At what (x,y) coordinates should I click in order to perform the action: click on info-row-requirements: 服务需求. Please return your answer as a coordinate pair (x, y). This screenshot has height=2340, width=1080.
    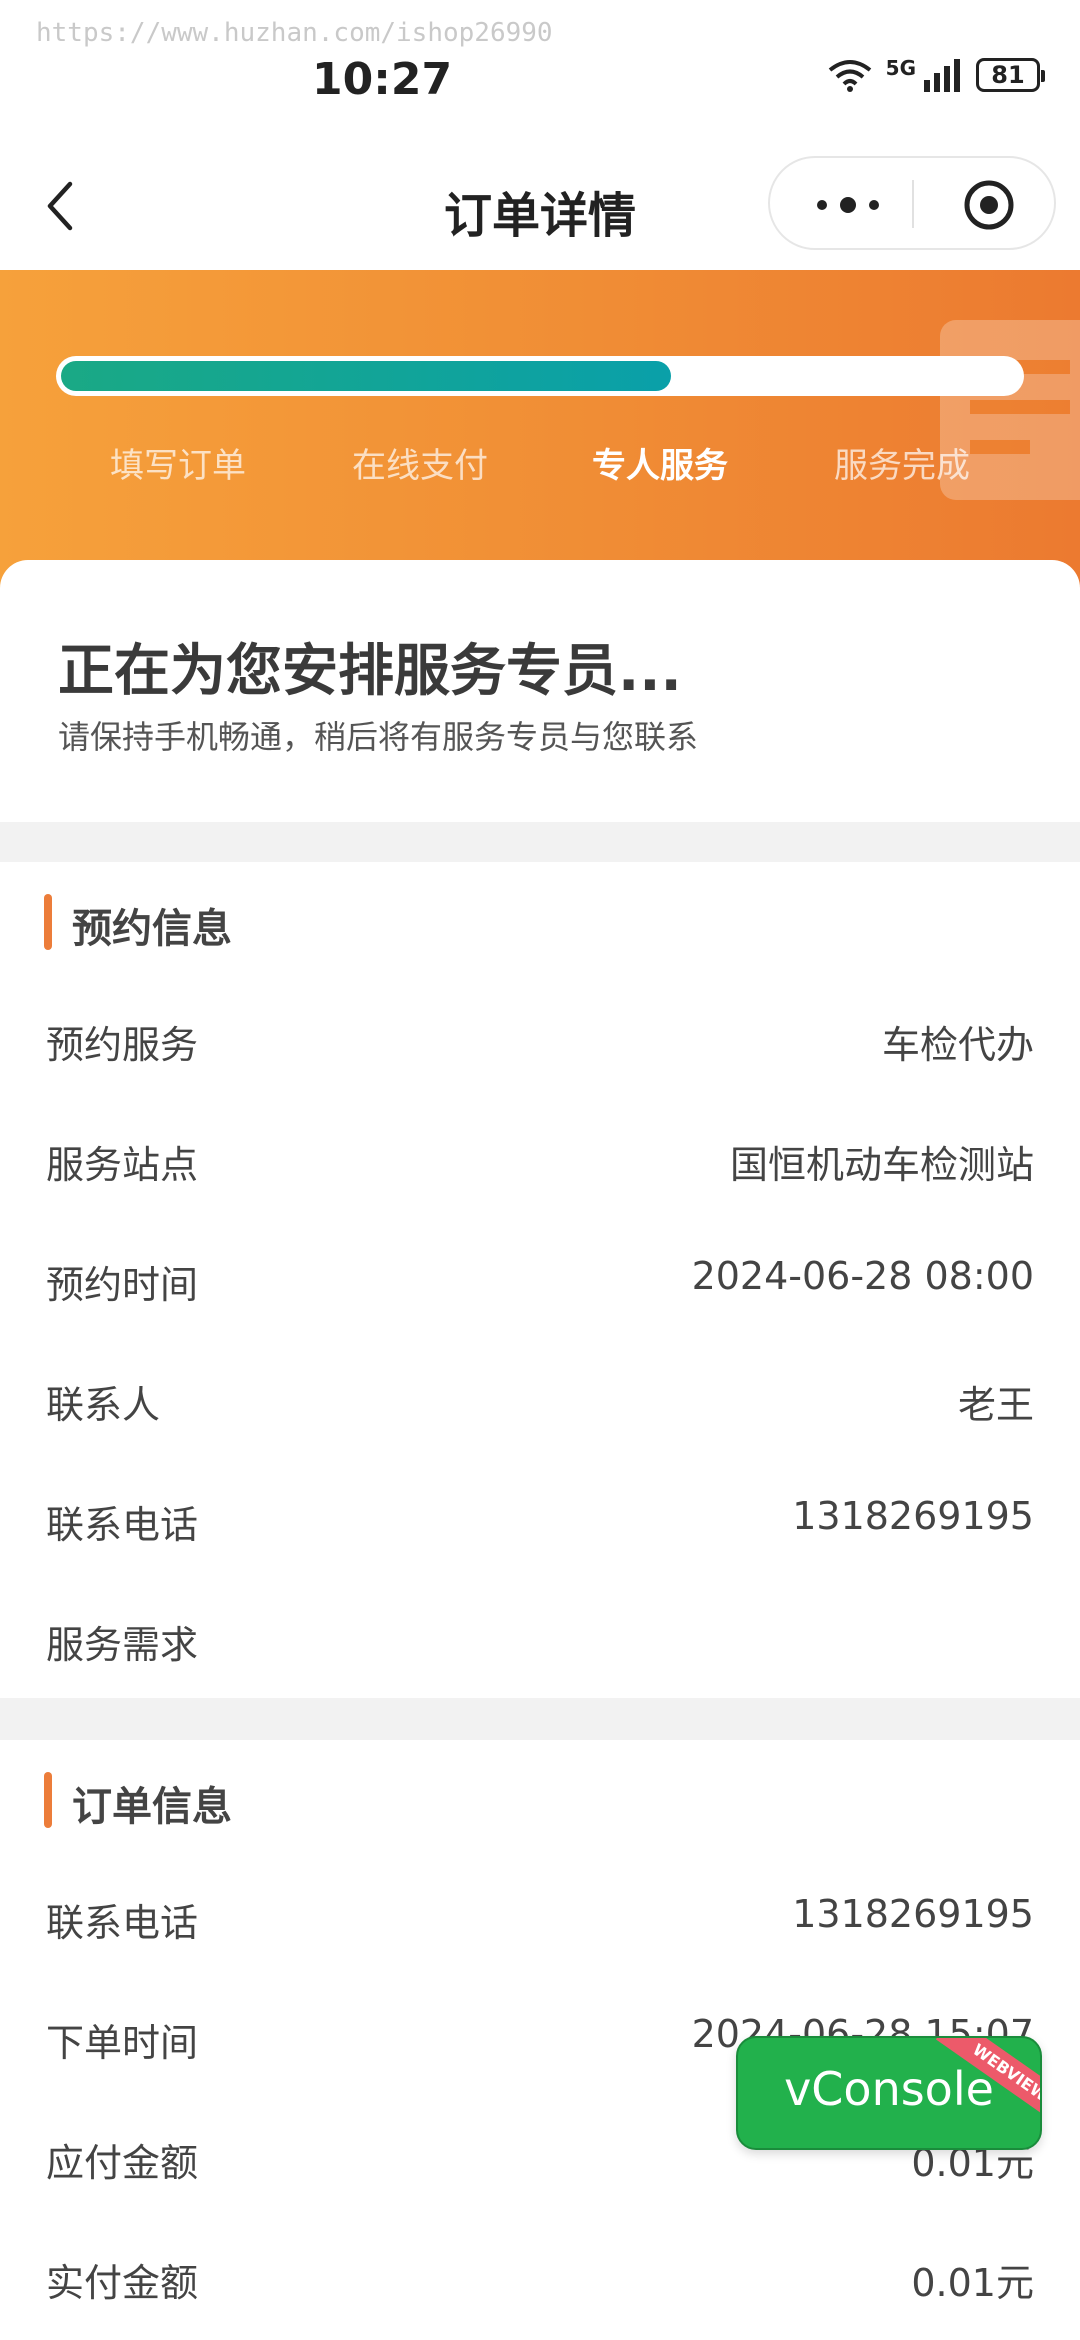
    Looking at the image, I should click on (540, 1638).